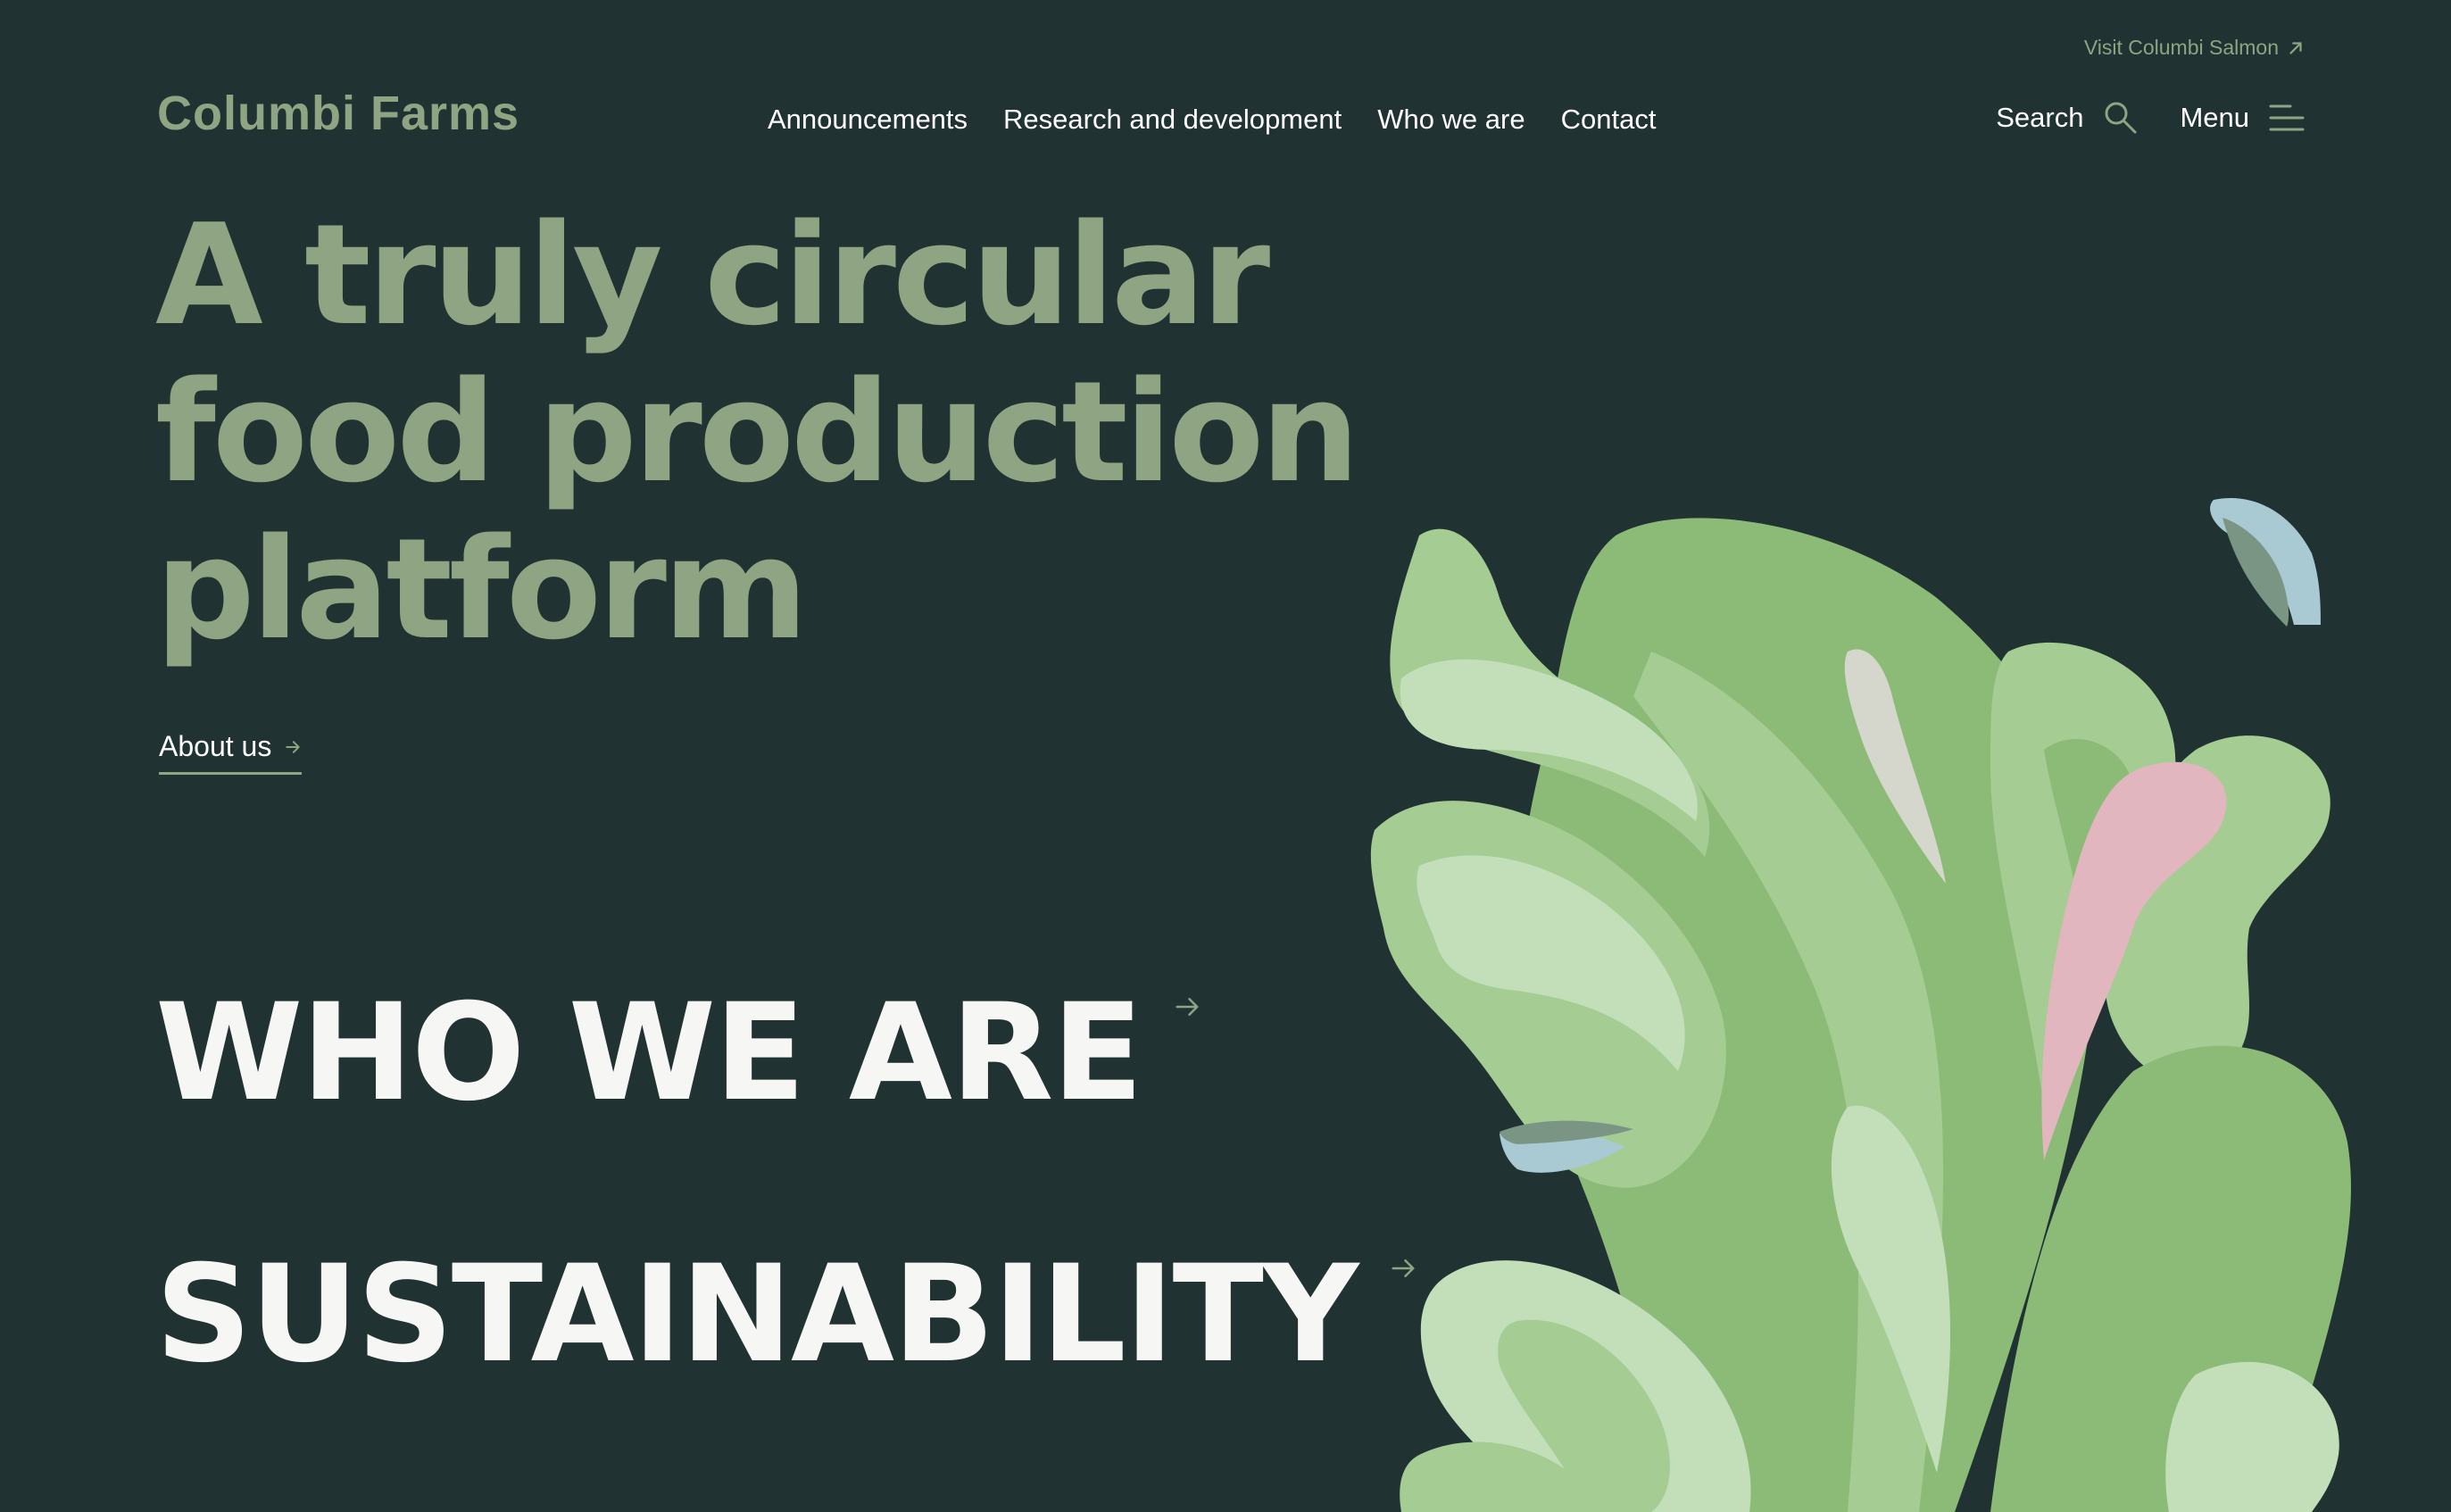 This screenshot has height=1512, width=2451. I want to click on visit-columbi-salmon-link: Visit Columbi Salmon, so click(2195, 48).